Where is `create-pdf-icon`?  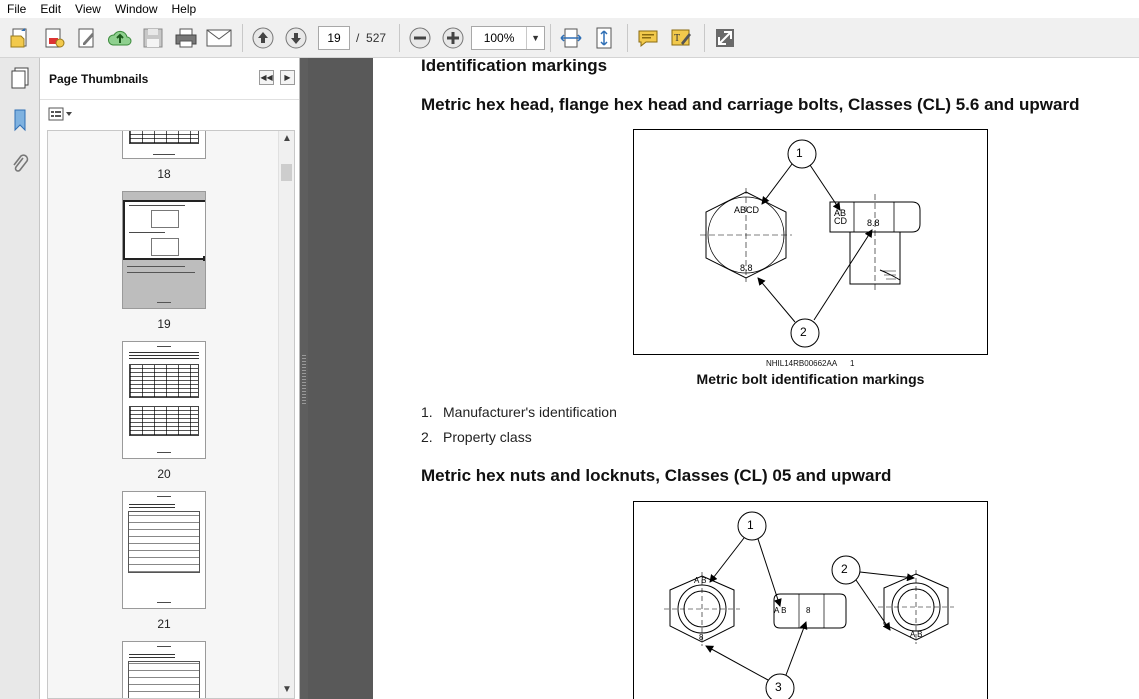
create-pdf-icon is located at coordinates (55, 37).